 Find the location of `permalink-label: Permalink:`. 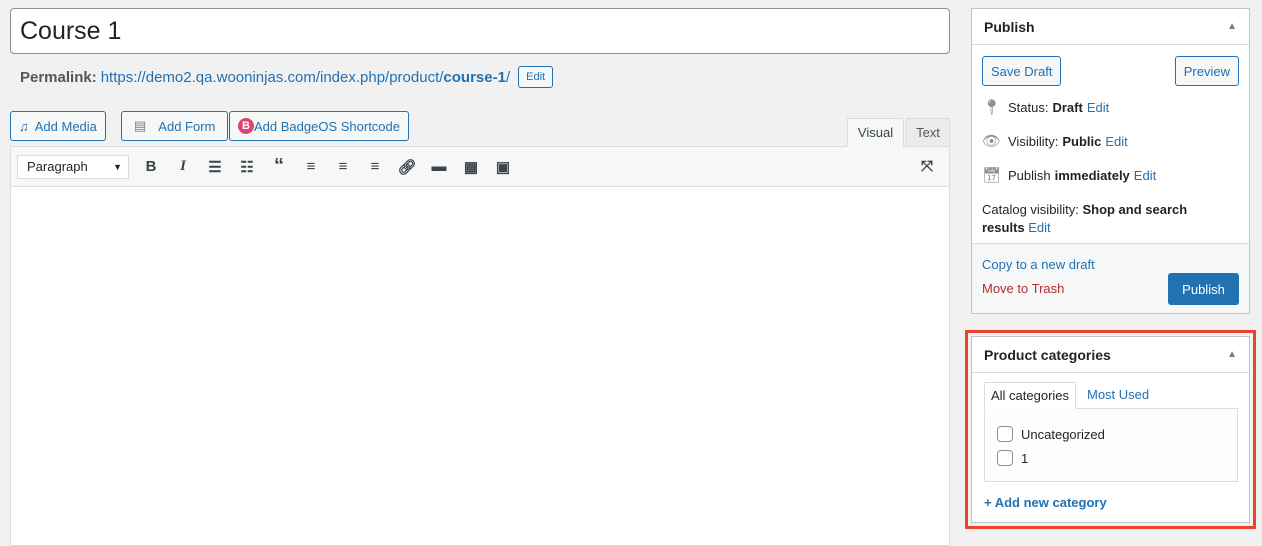

permalink-label: Permalink: is located at coordinates (58, 77).